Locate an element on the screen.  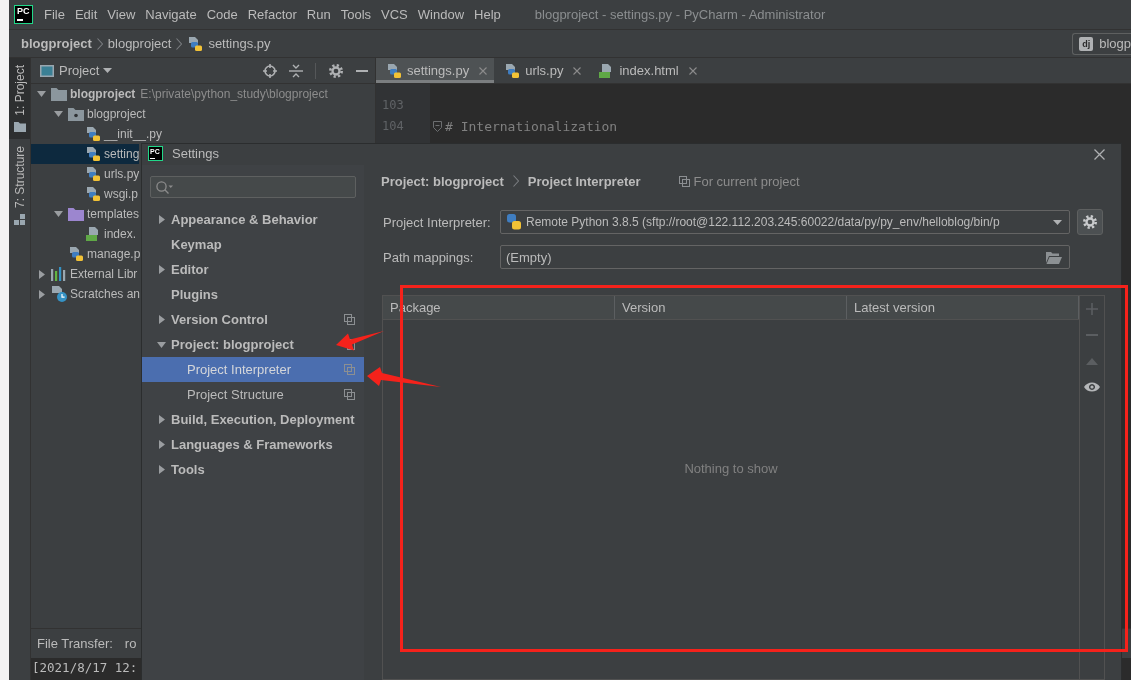
menu-item: File is located at coordinates (54, 14).